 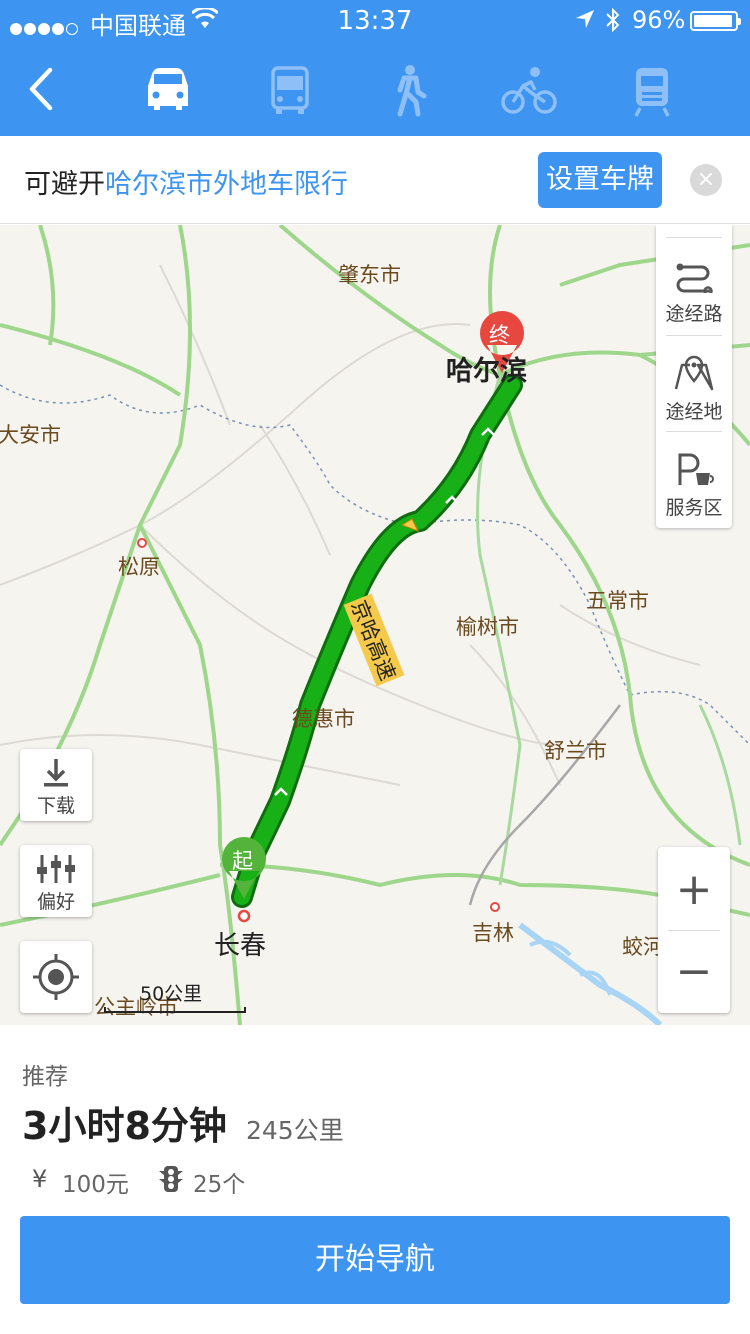 What do you see at coordinates (600, 180) in the screenshot?
I see `set-plate-button: 设置车牌` at bounding box center [600, 180].